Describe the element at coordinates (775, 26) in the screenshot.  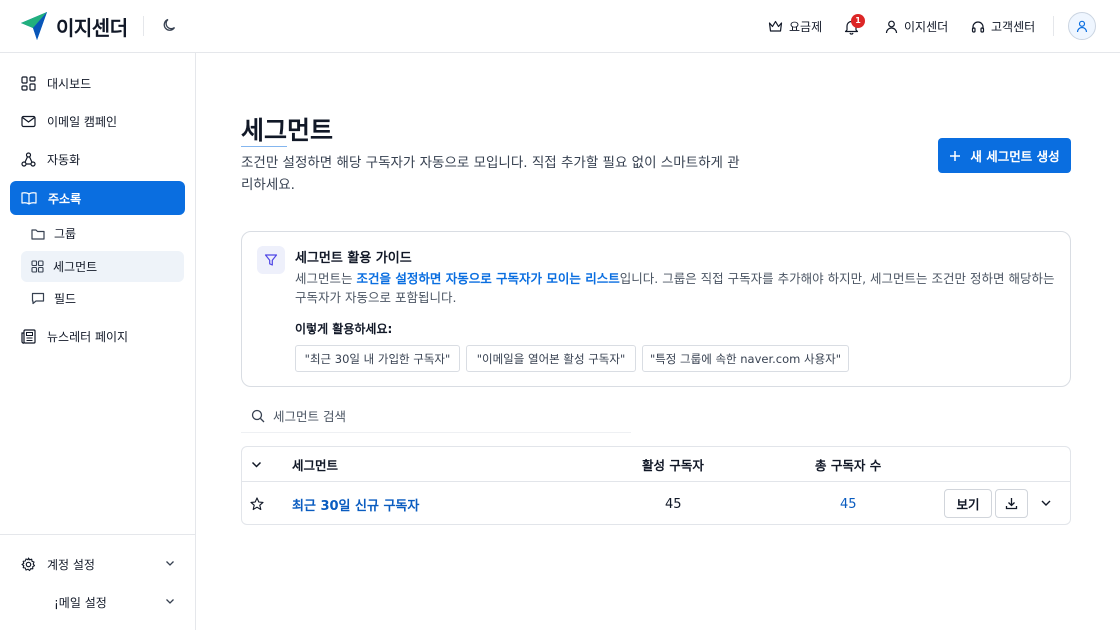
I see `crown-icon` at that location.